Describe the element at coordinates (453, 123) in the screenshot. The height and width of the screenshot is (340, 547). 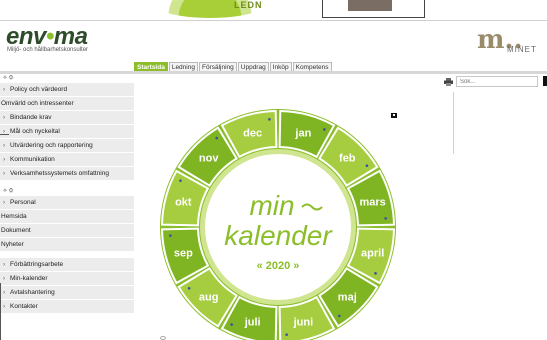
I see `column-divider` at that location.